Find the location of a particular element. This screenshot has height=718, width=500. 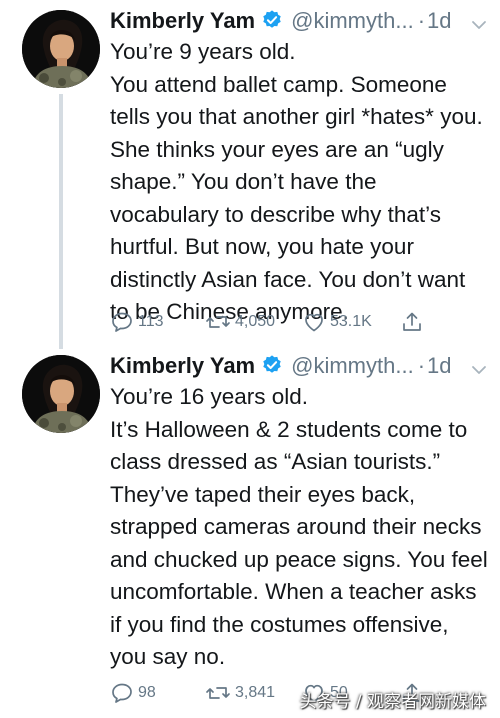

retweet-count: 4,050 is located at coordinates (255, 321).